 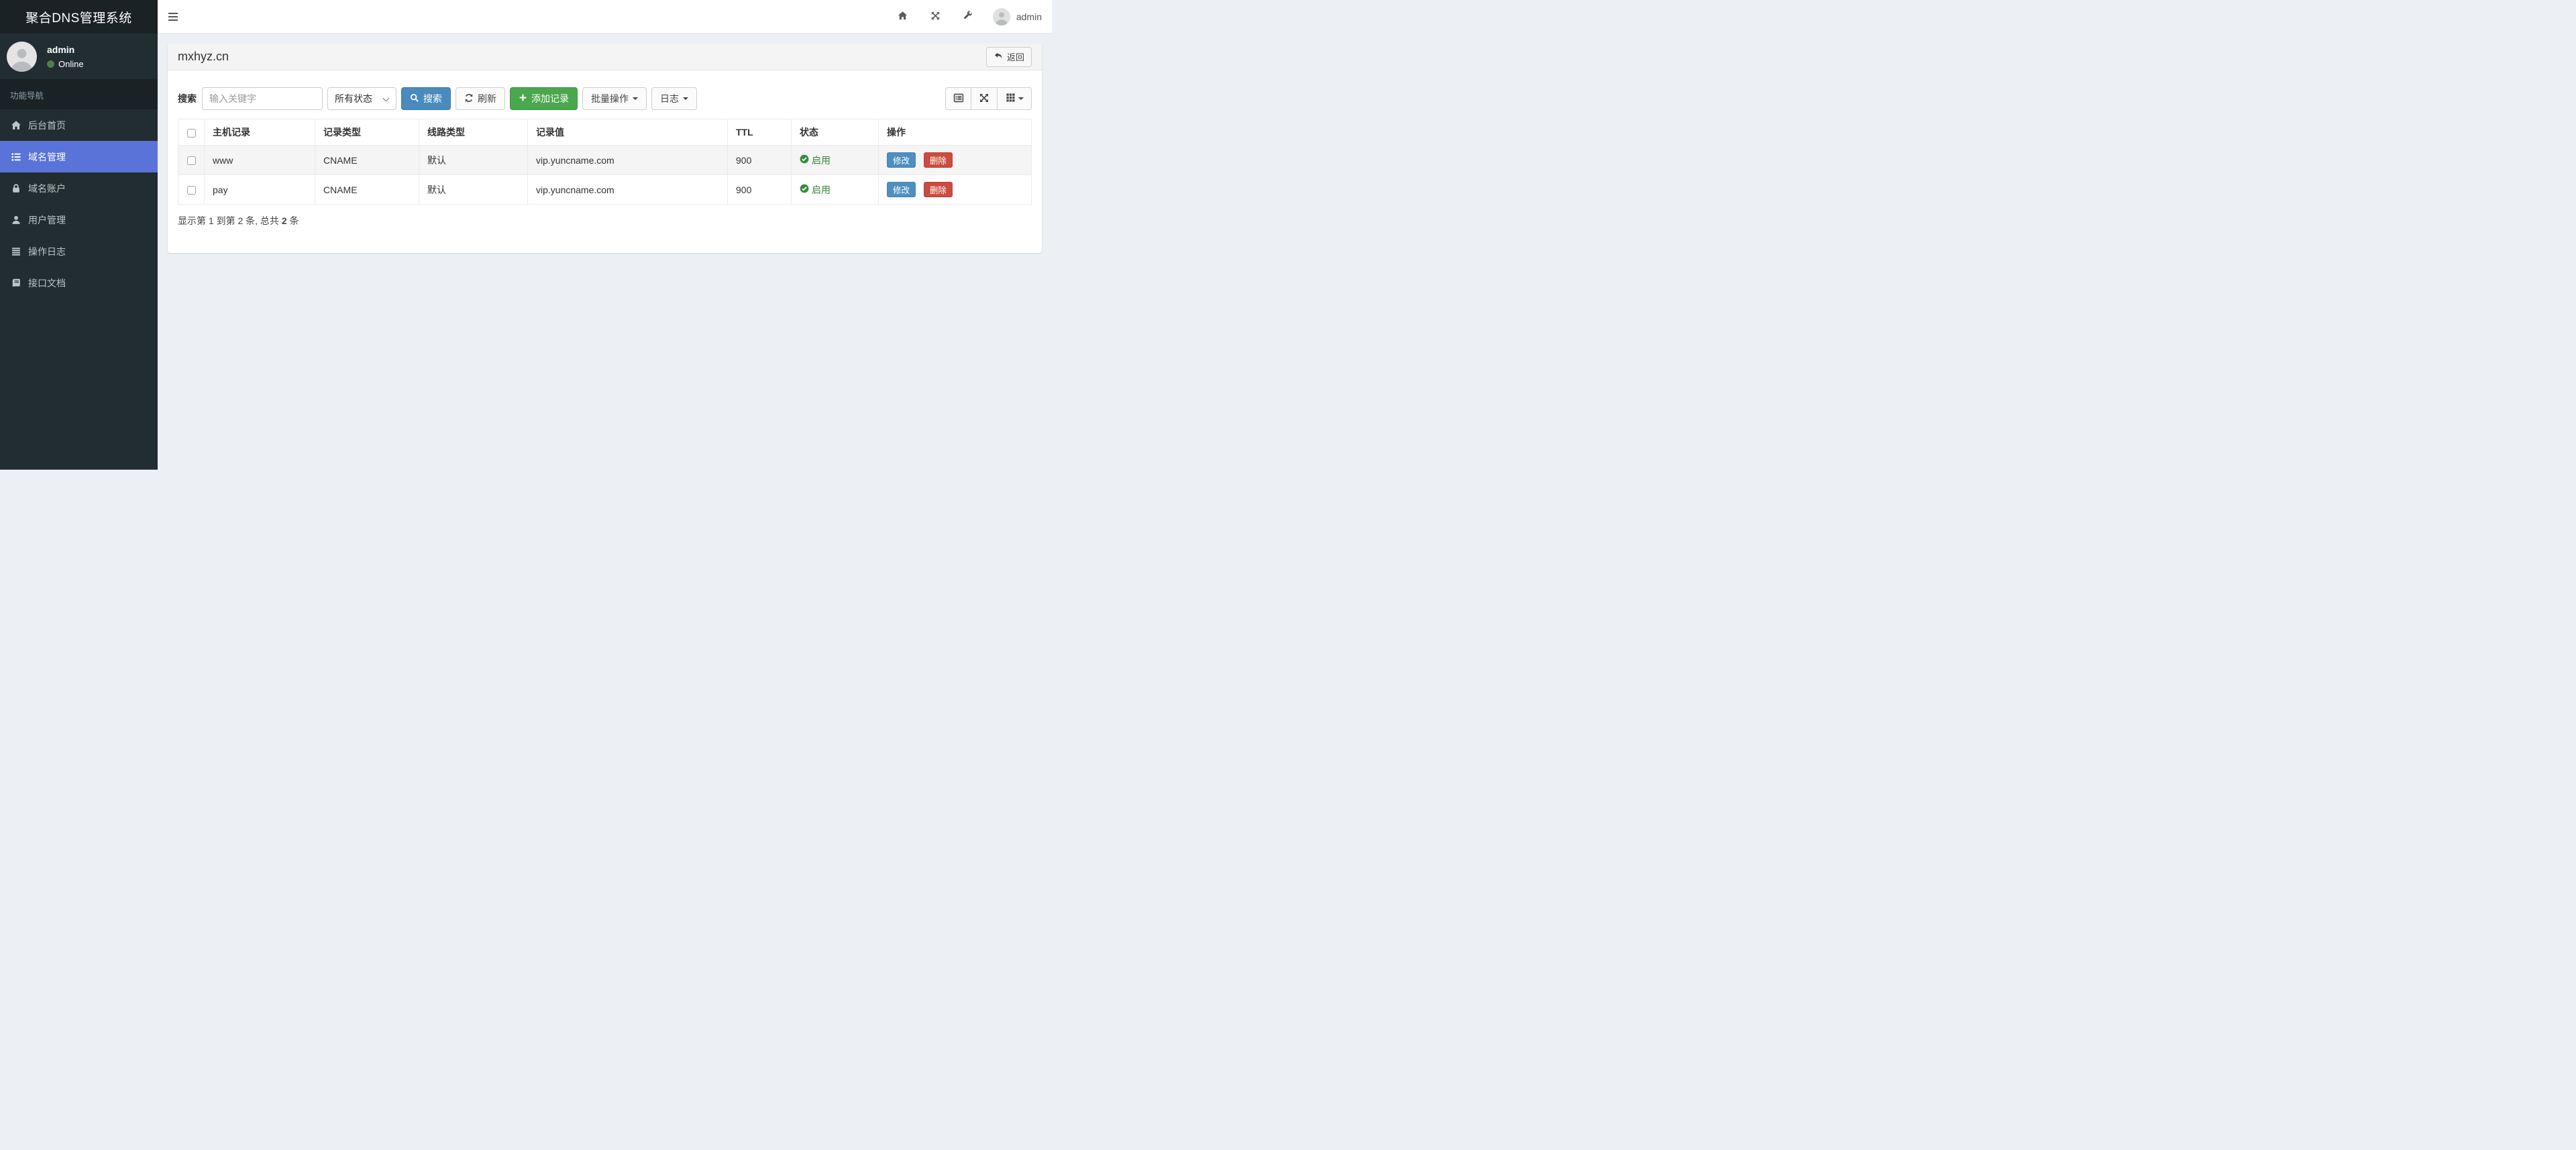 What do you see at coordinates (386, 98) in the screenshot?
I see `chevron-down-icon` at bounding box center [386, 98].